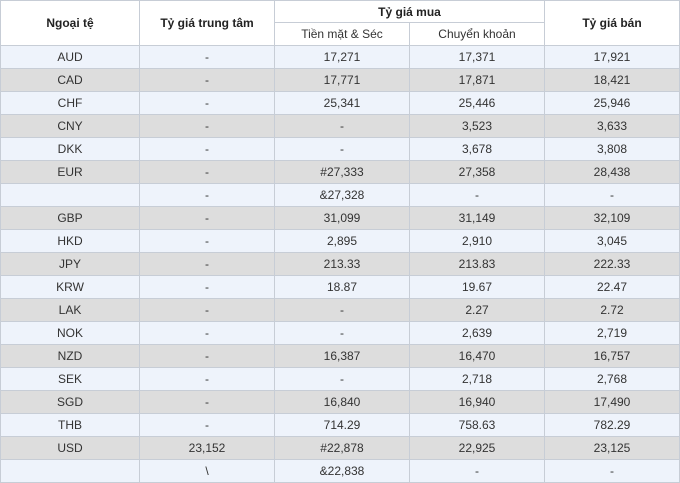 This screenshot has height=483, width=680. I want to click on table-row: USD 23,152 #22,878 22,925 23,125, so click(340, 448).